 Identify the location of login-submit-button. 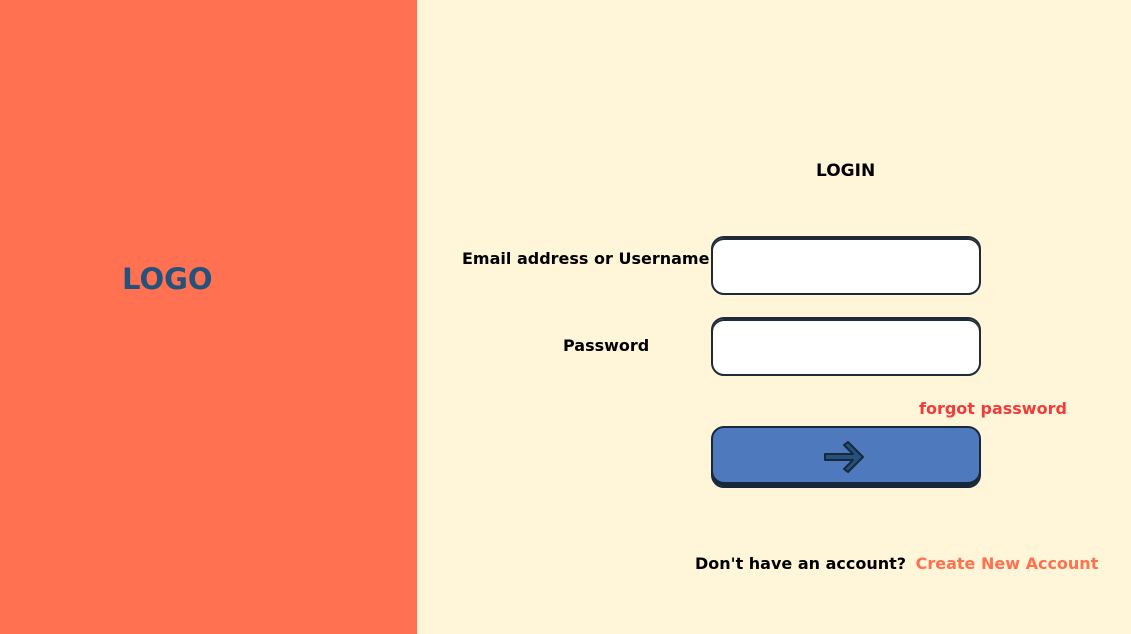
(846, 457).